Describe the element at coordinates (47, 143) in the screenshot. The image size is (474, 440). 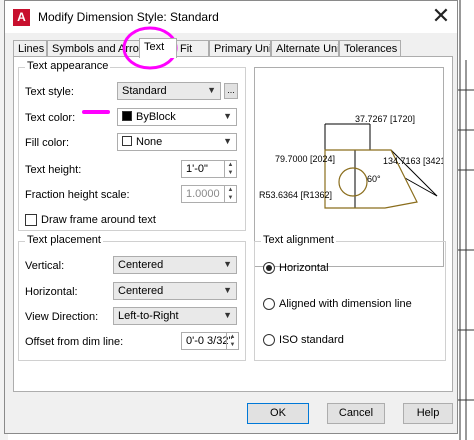
I see `fill-color-label: Fill color:` at that location.